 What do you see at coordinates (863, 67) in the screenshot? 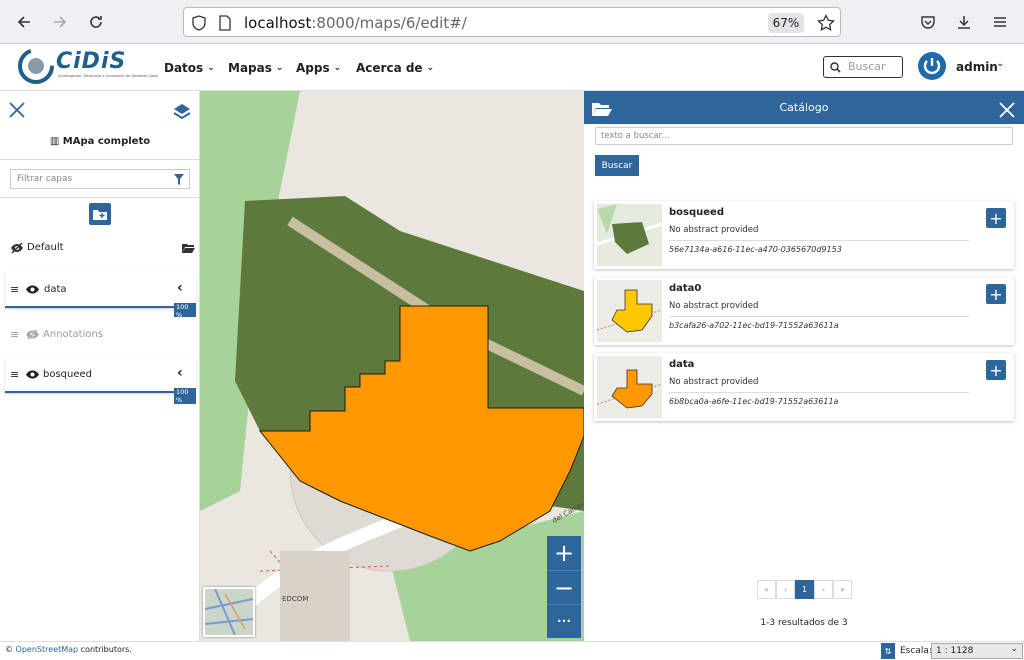
I see `header-search-input: Buscar` at bounding box center [863, 67].